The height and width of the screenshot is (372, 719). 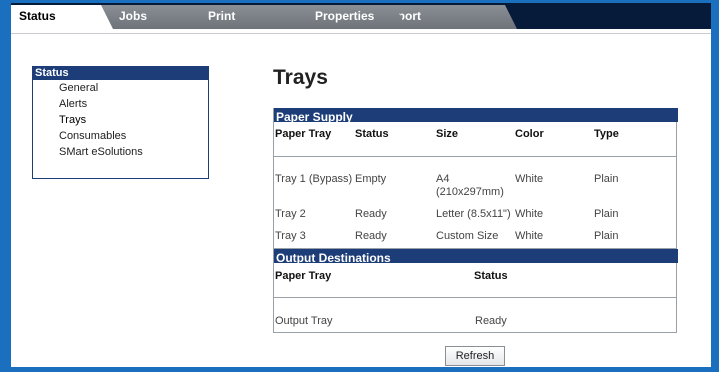 I want to click on table-cell: Tray 1 (Bypass), so click(x=314, y=179).